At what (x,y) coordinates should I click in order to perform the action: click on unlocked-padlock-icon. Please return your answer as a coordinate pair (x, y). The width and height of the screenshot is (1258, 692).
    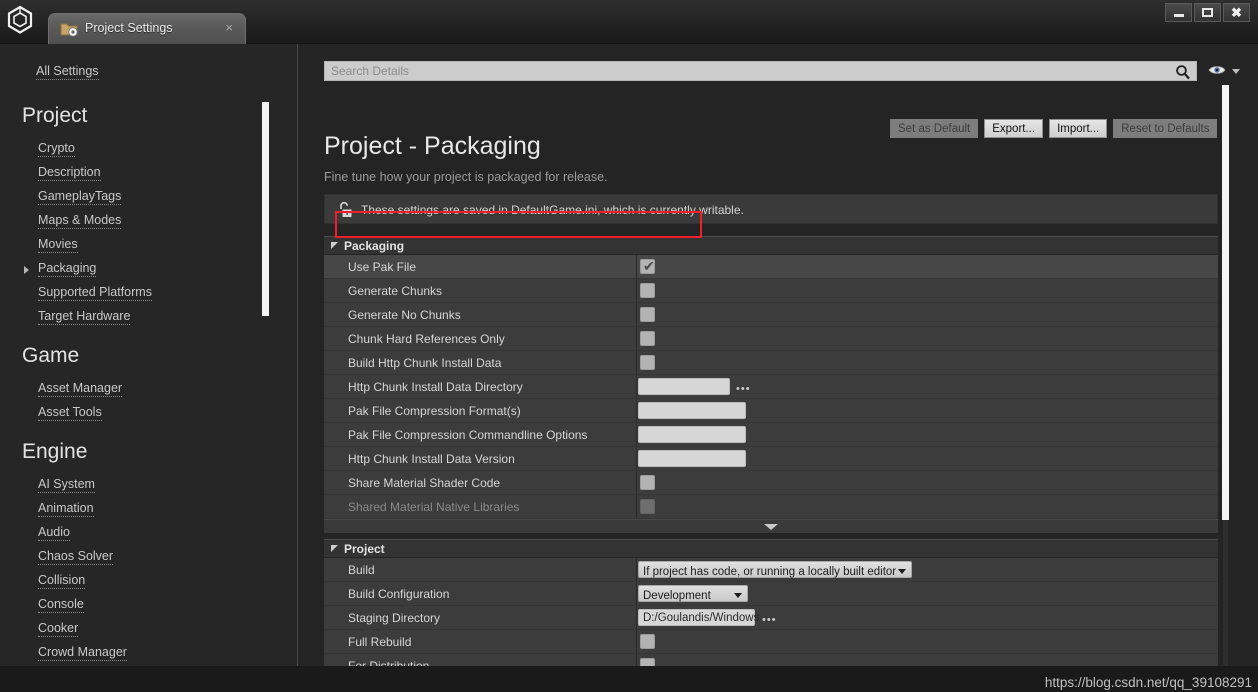
    Looking at the image, I should click on (345, 212).